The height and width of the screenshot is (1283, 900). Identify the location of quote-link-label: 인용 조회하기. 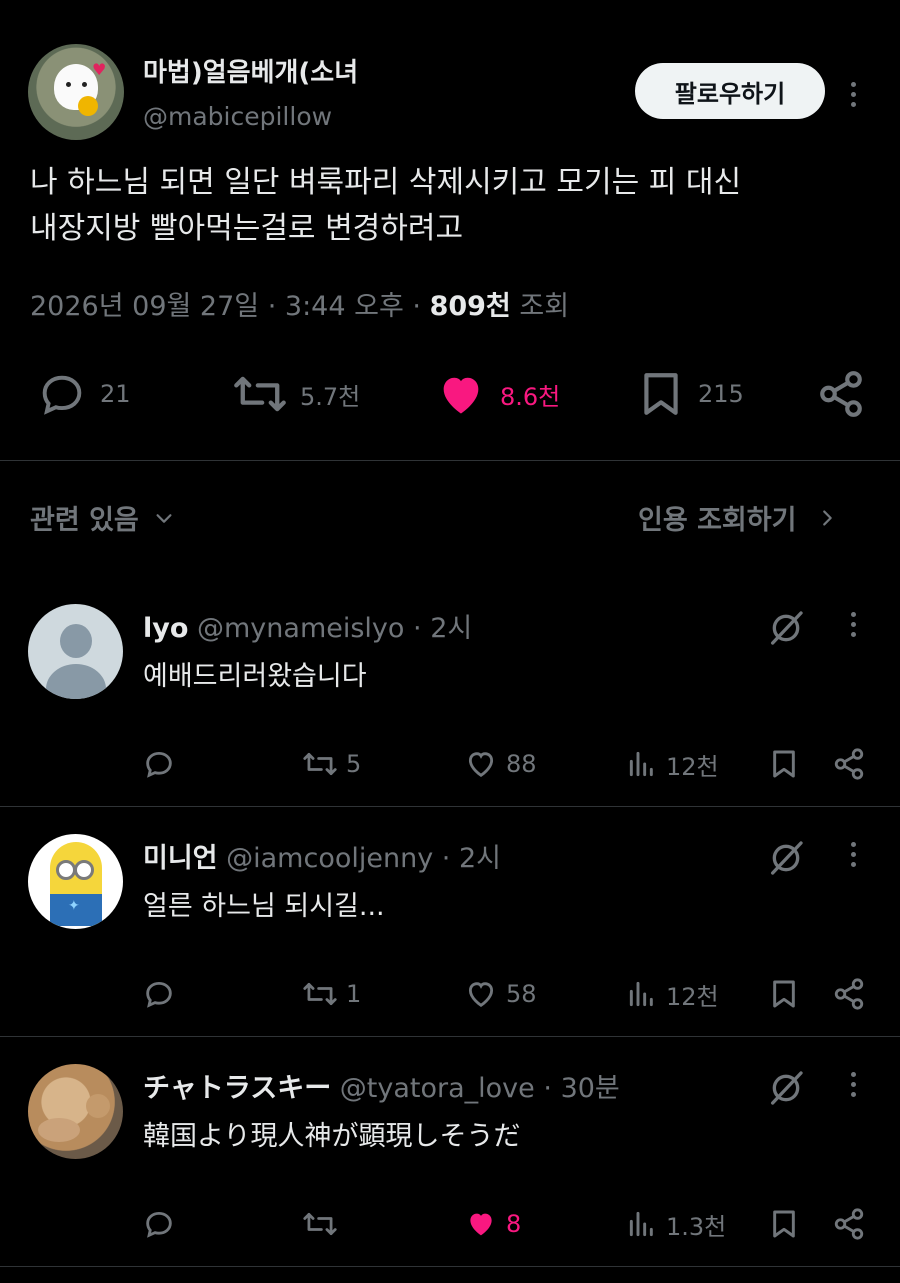
(717, 520).